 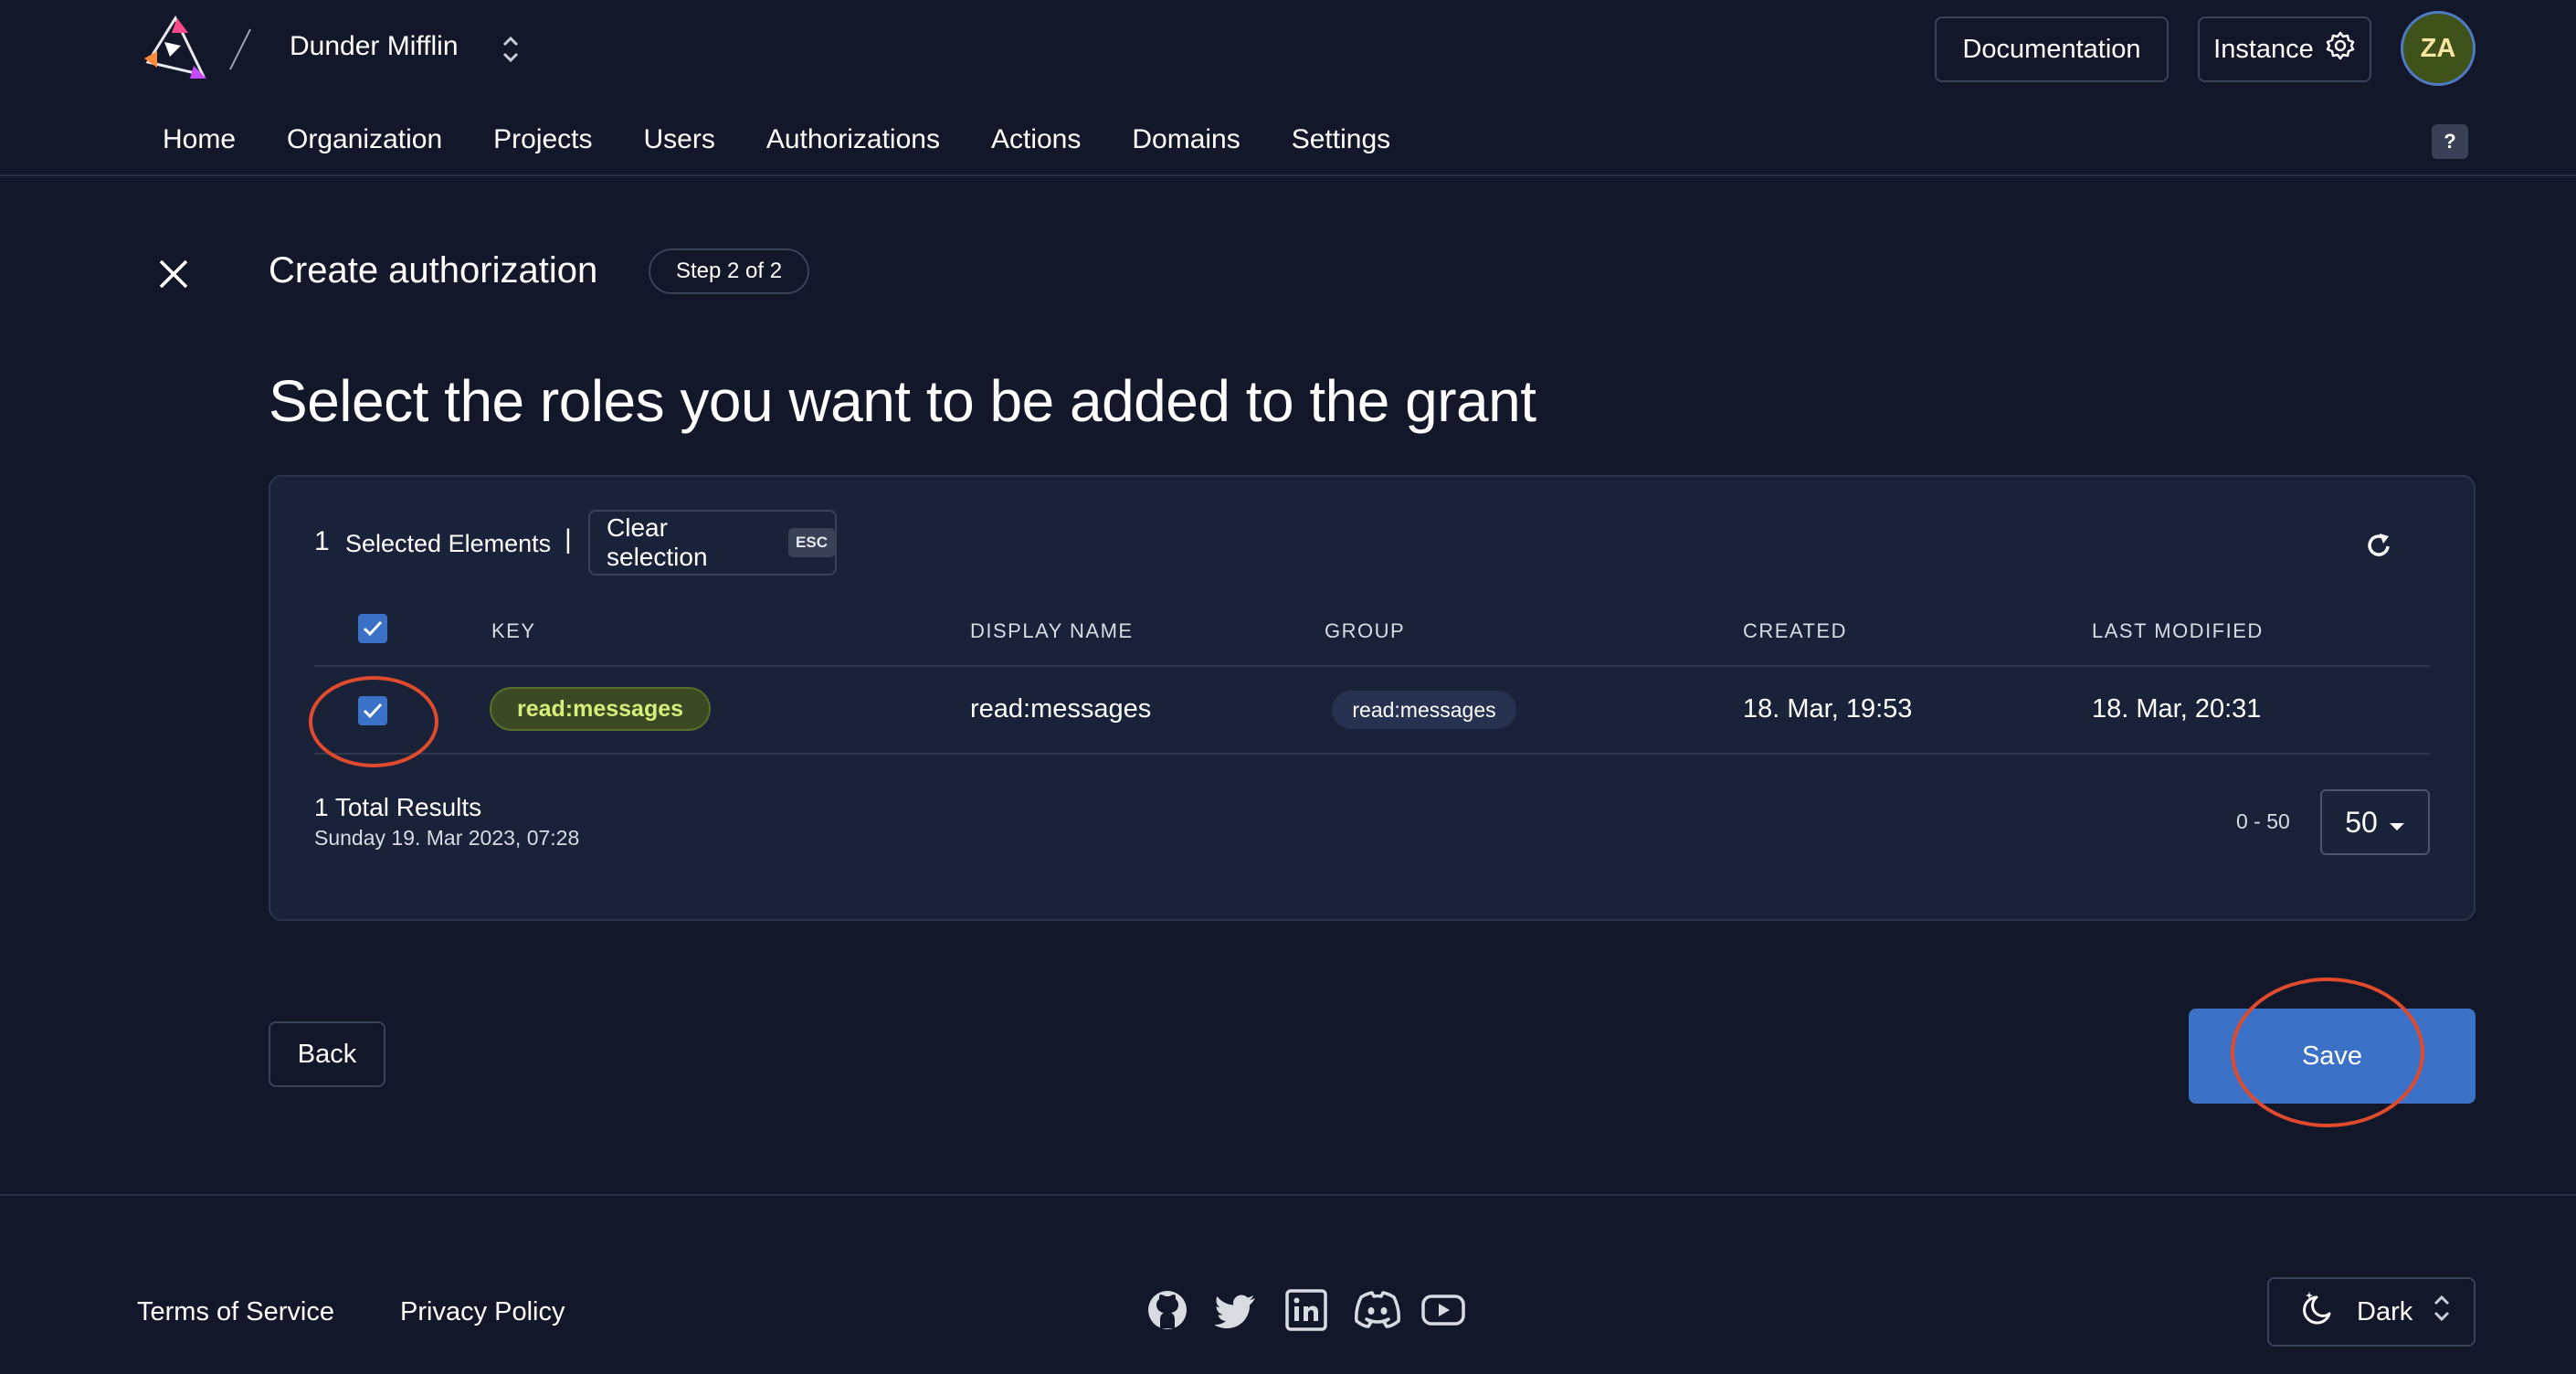 I want to click on linkedin-icon, so click(x=1306, y=1310).